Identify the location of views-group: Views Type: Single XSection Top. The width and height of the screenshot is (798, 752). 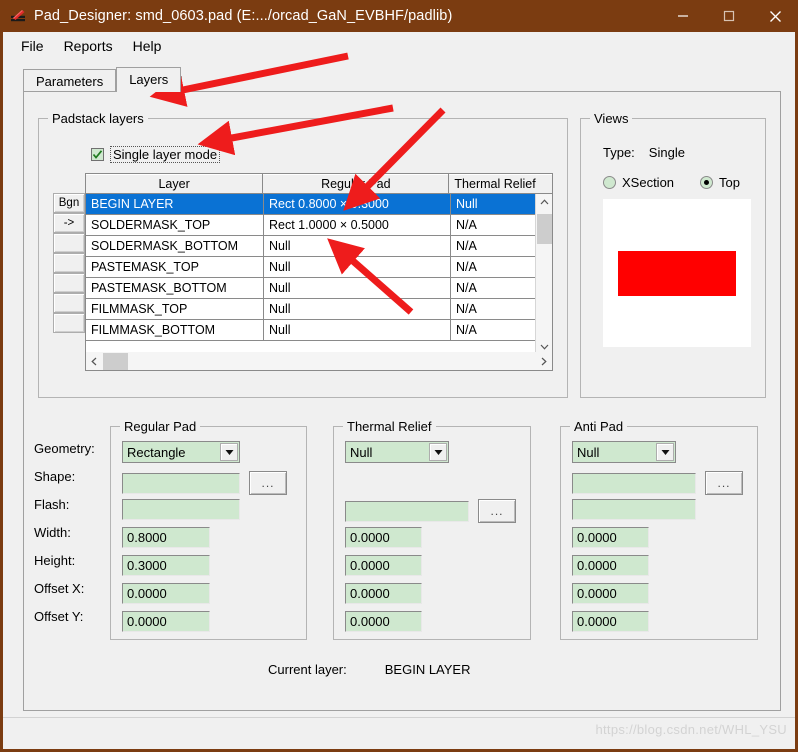
(673, 254).